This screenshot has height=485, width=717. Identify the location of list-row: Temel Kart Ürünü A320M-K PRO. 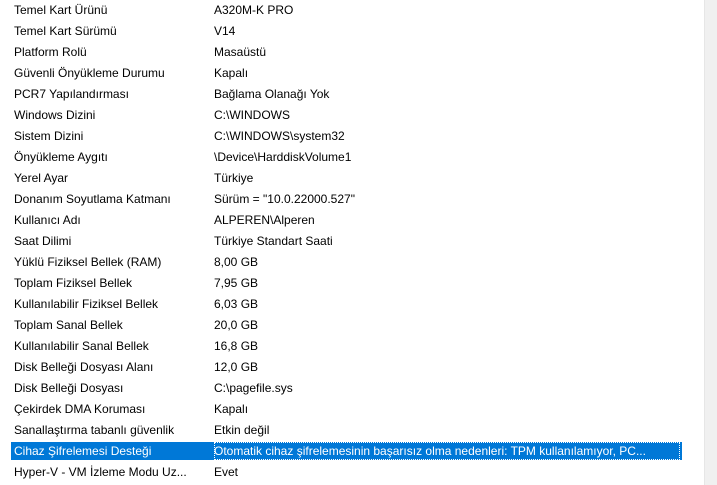
(346, 10).